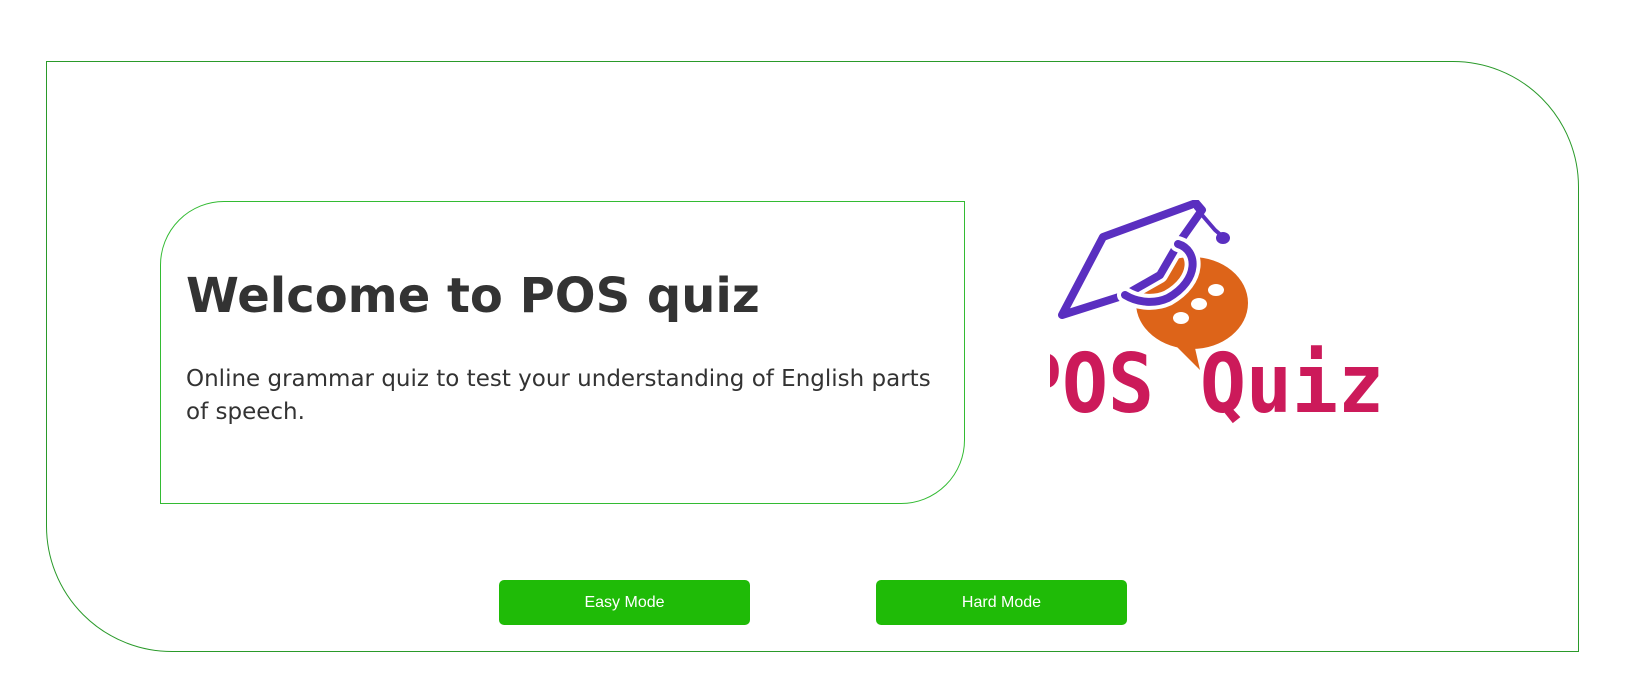  Describe the element at coordinates (1217, 316) in the screenshot. I see `pos-quiz-logo: POS Quiz` at that location.